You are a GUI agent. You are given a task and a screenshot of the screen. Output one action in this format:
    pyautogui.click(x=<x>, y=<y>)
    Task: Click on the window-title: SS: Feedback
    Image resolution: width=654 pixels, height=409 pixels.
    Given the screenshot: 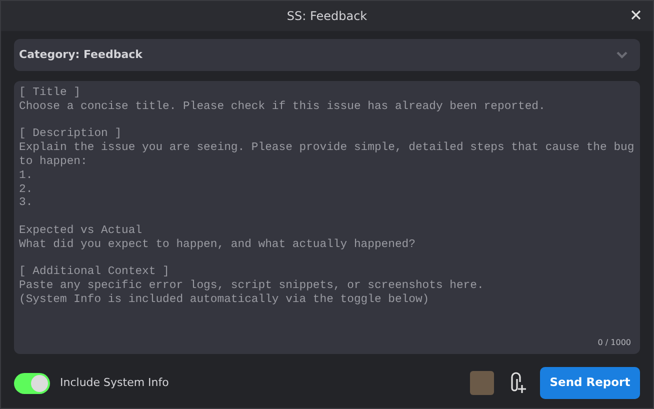 What is the action you would take?
    pyautogui.click(x=327, y=16)
    